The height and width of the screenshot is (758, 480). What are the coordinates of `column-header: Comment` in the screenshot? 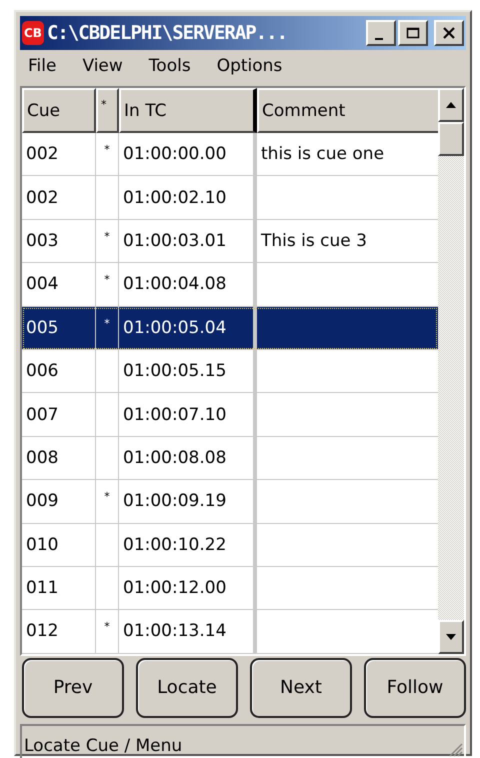 It's located at (347, 110).